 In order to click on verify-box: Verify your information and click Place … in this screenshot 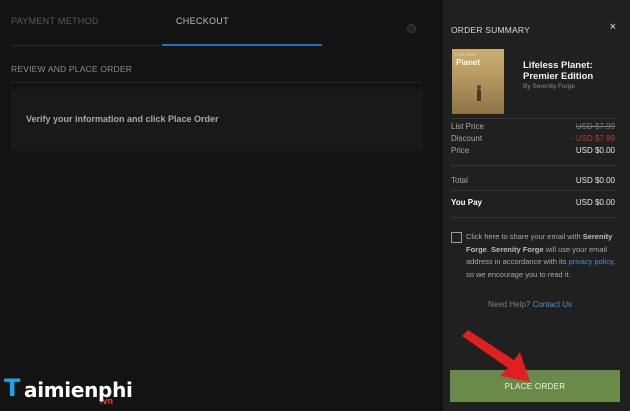, I will do `click(217, 120)`.